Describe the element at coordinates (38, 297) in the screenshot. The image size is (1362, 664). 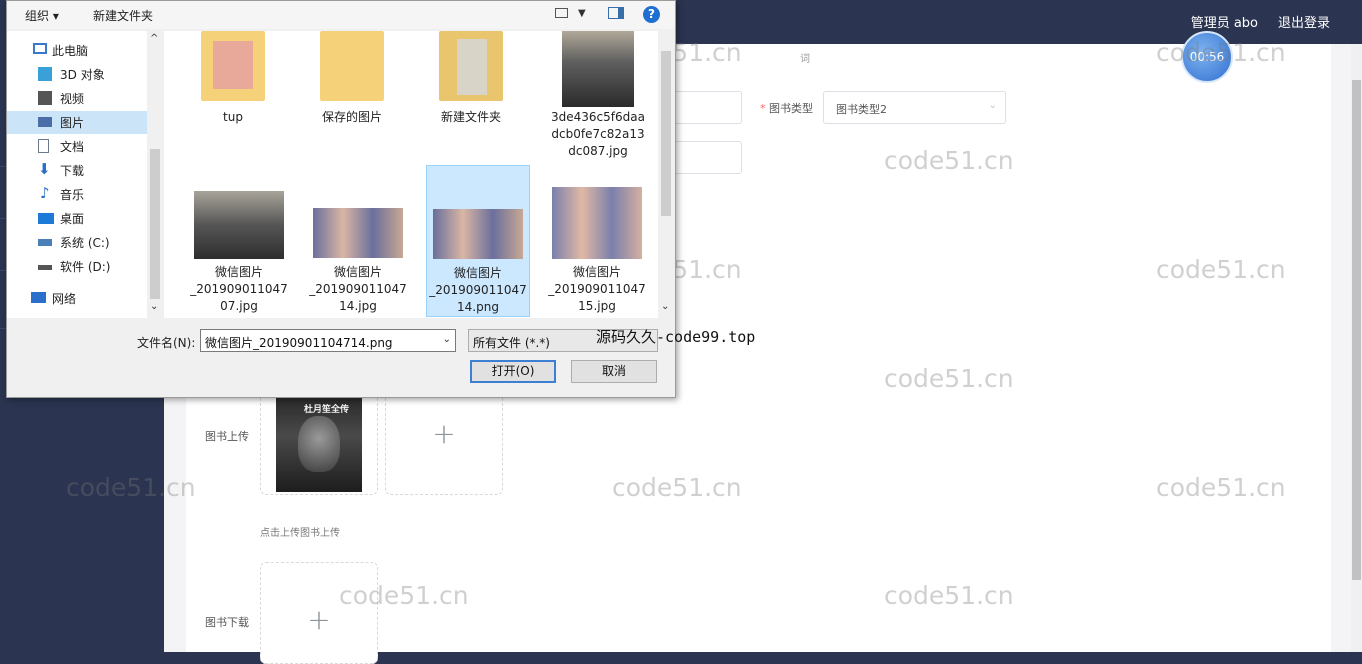
I see `network-icon` at that location.